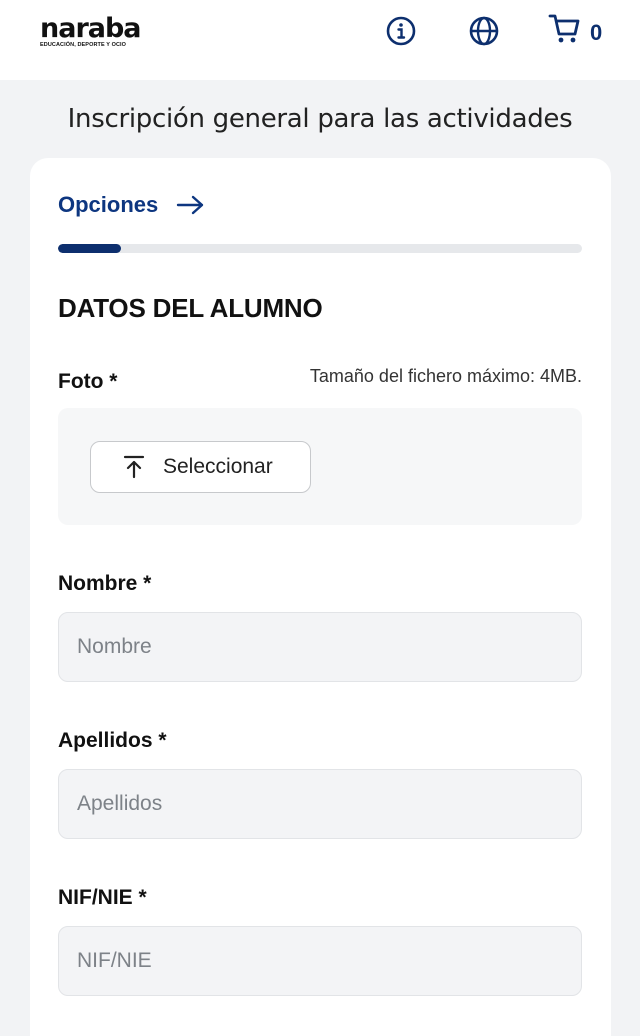 This screenshot has height=1036, width=640. What do you see at coordinates (190, 205) in the screenshot?
I see `arrow-right-icon` at bounding box center [190, 205].